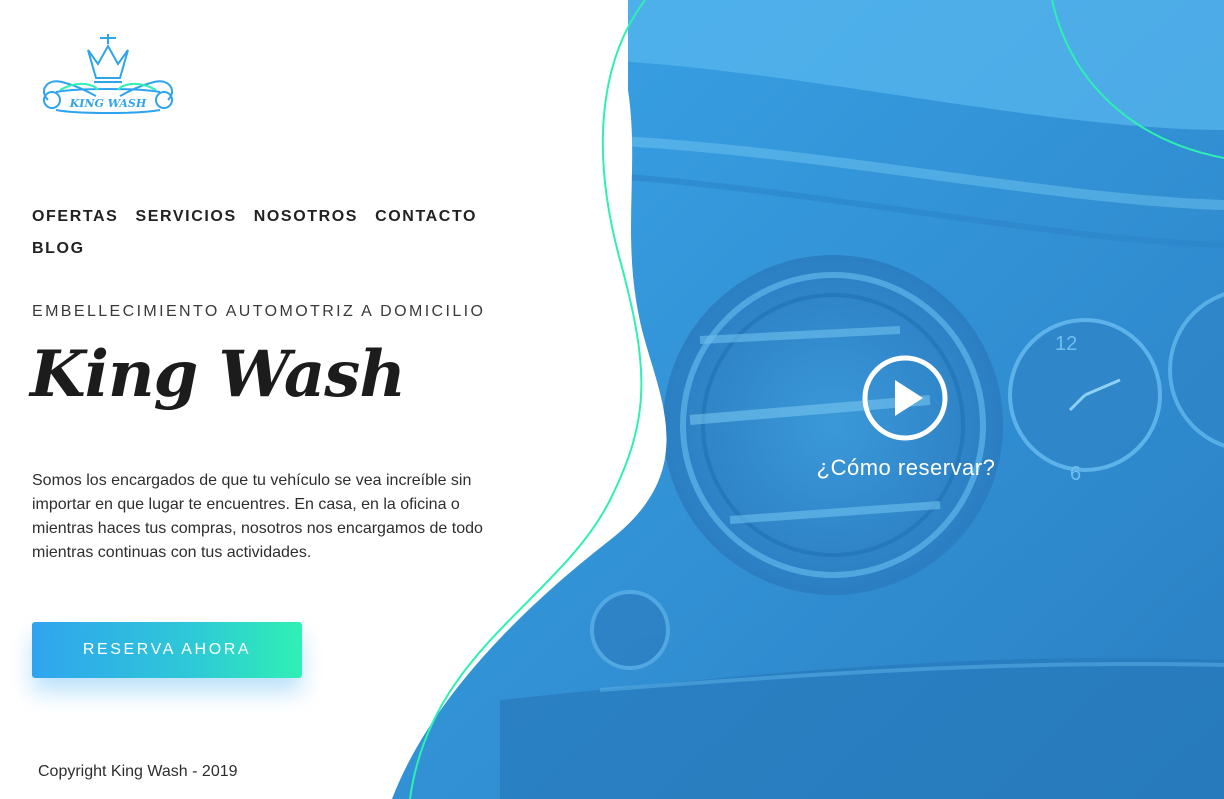  I want to click on footer-copyright: Copyright King Wash - 2019, so click(138, 771).